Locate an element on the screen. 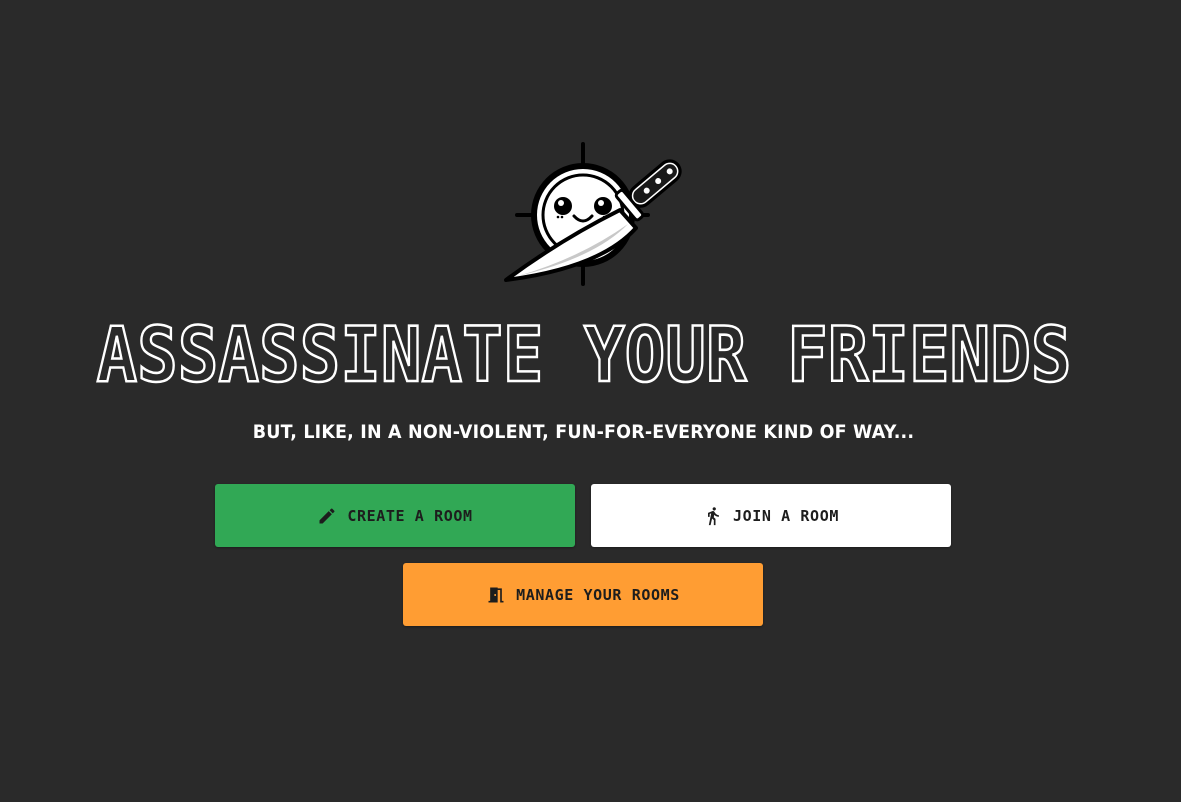  app-logo is located at coordinates (597, 215).